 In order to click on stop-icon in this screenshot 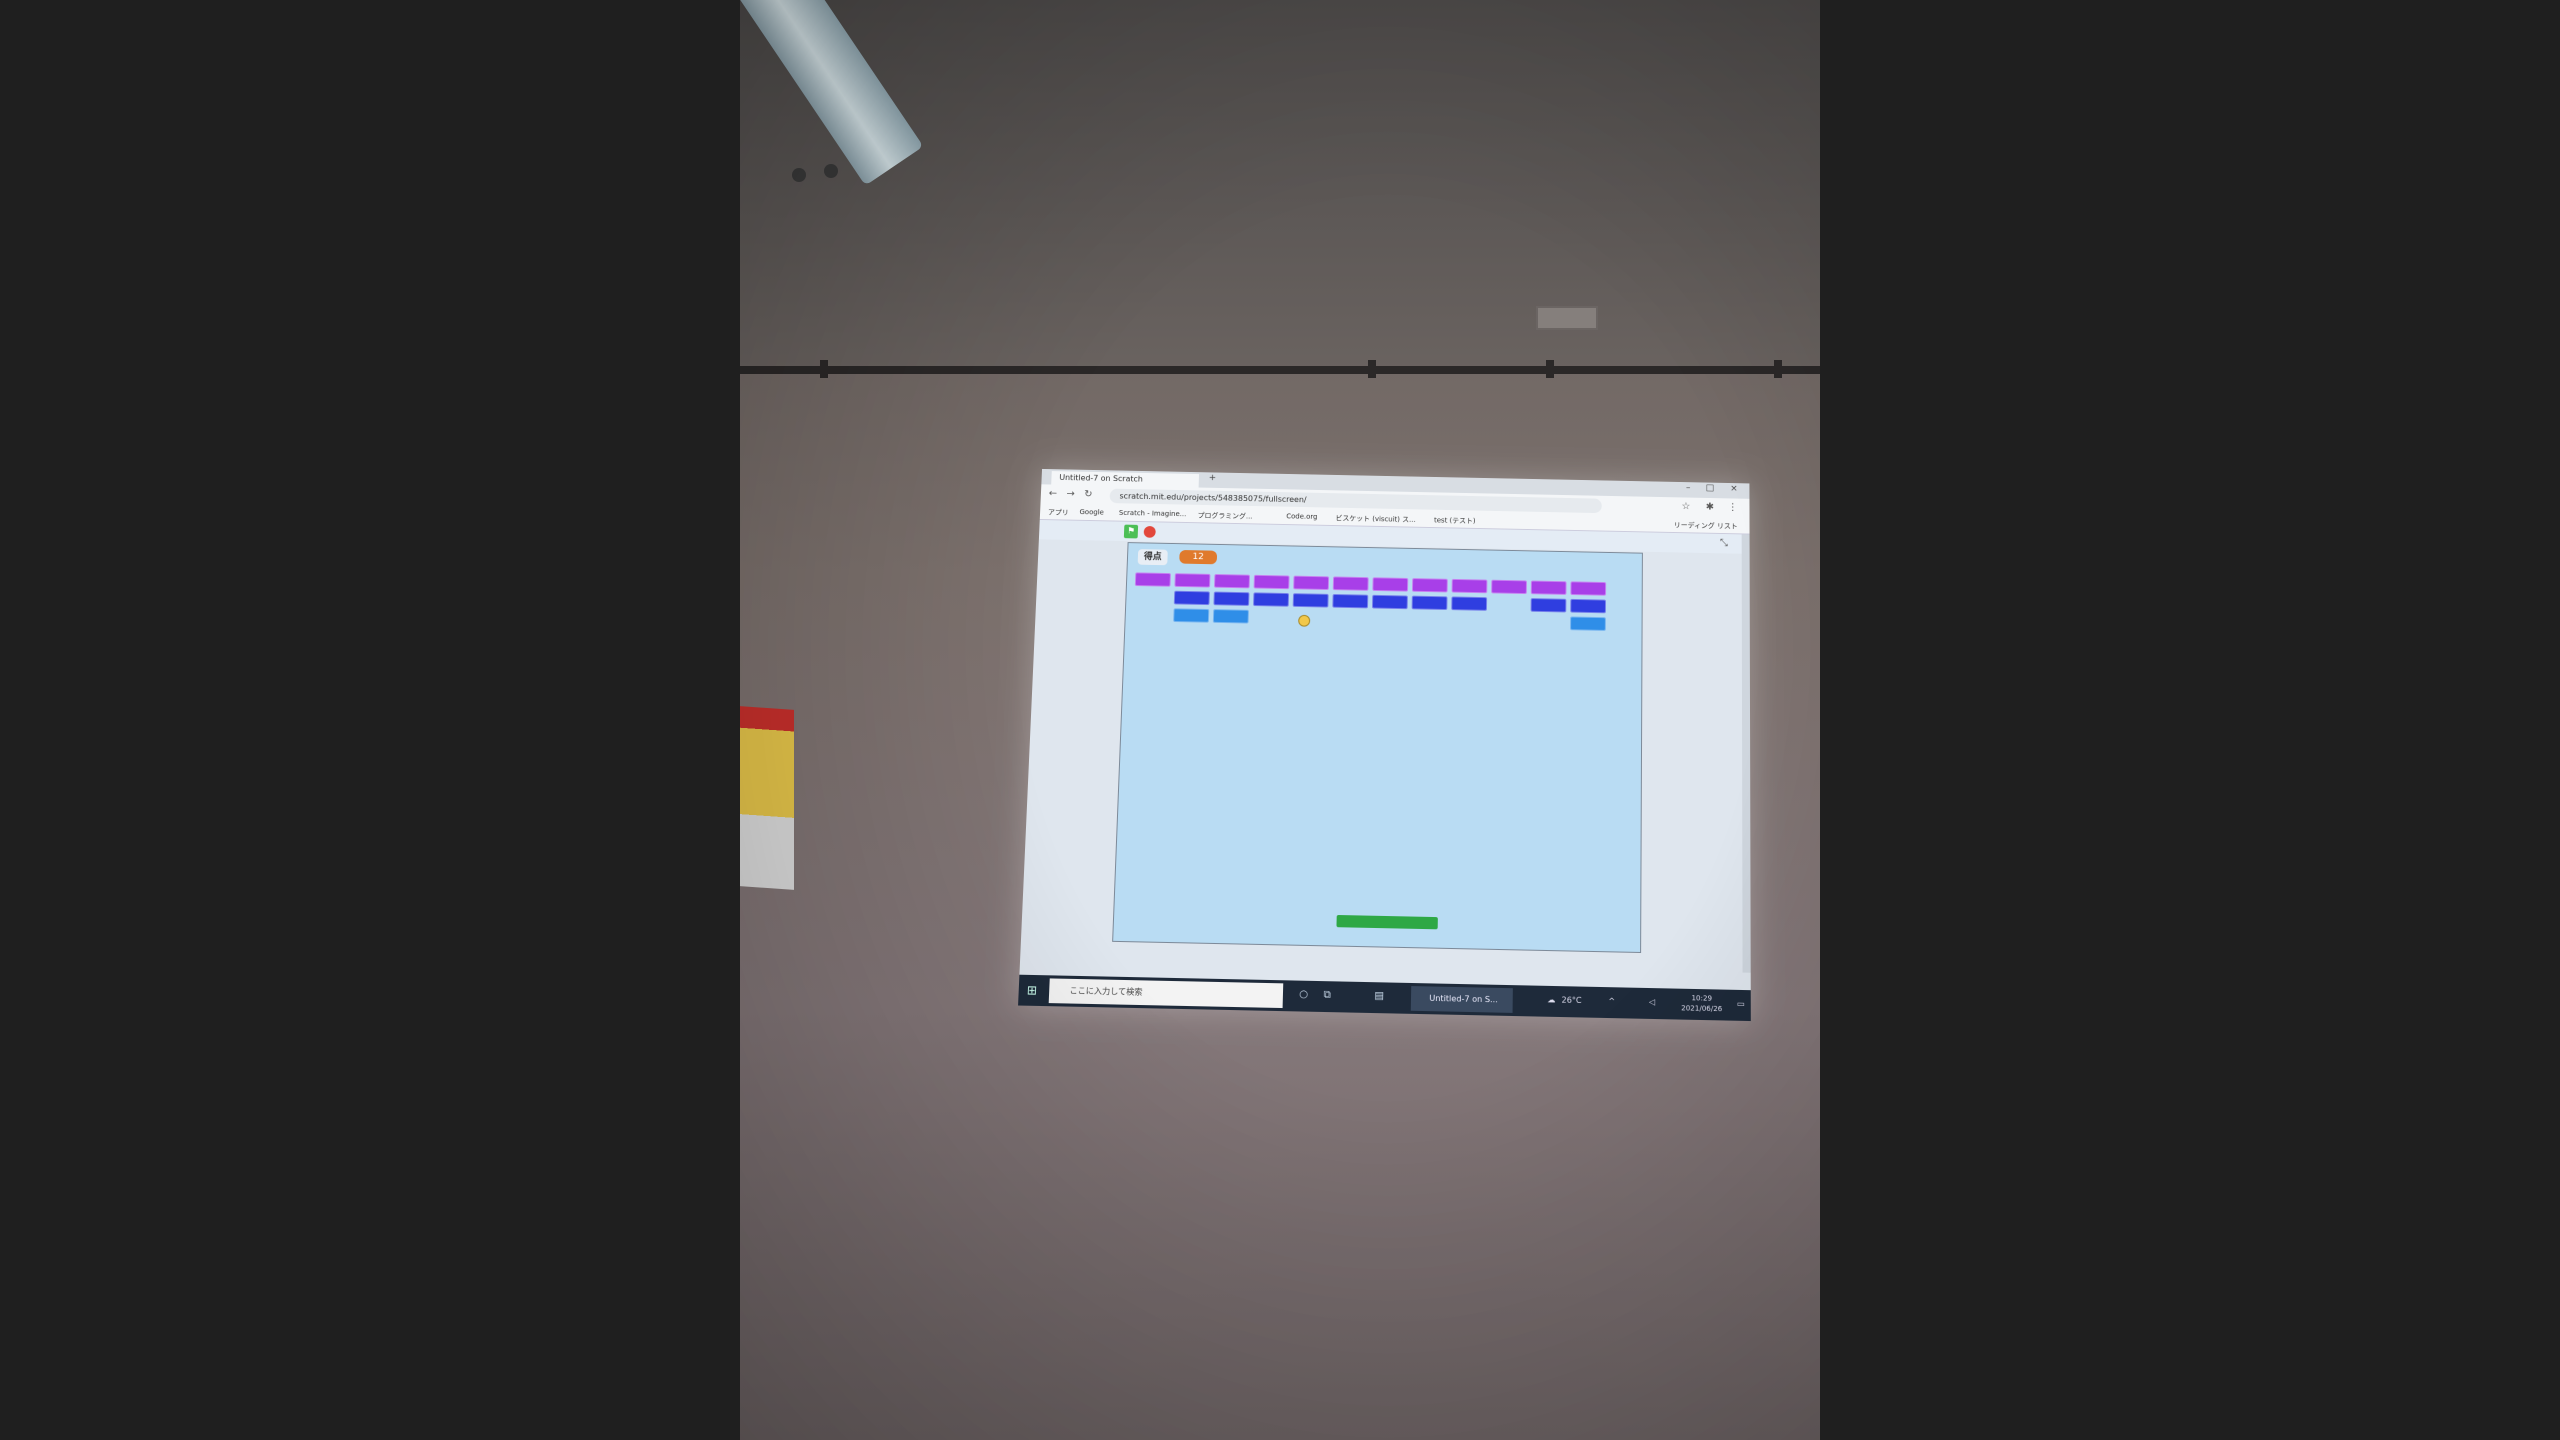, I will do `click(1149, 531)`.